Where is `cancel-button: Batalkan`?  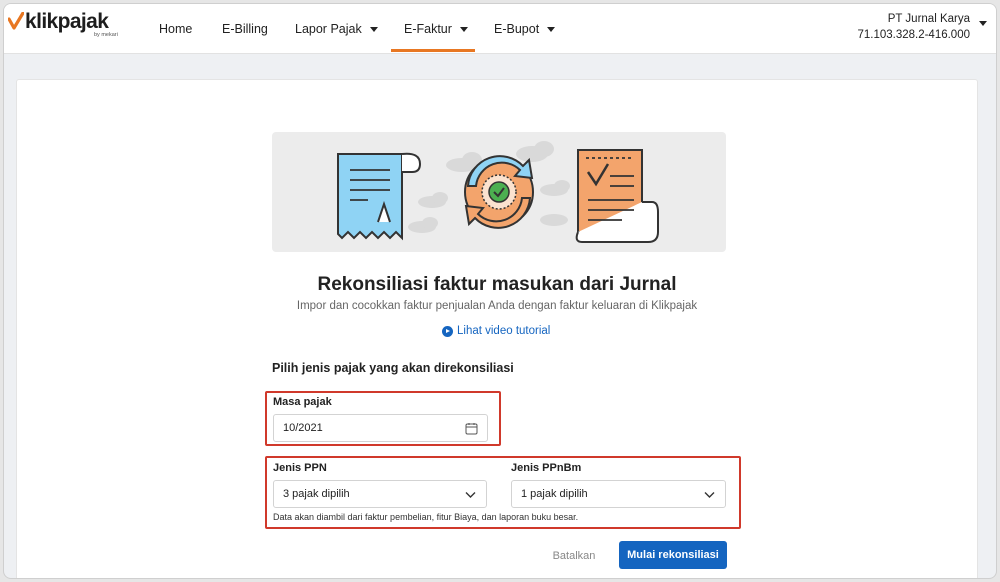
cancel-button: Batalkan is located at coordinates (574, 556).